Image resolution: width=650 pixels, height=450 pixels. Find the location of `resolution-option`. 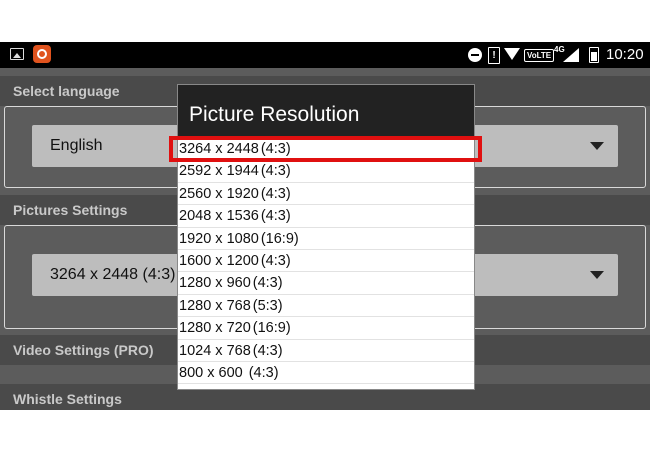

resolution-option is located at coordinates (326, 386).